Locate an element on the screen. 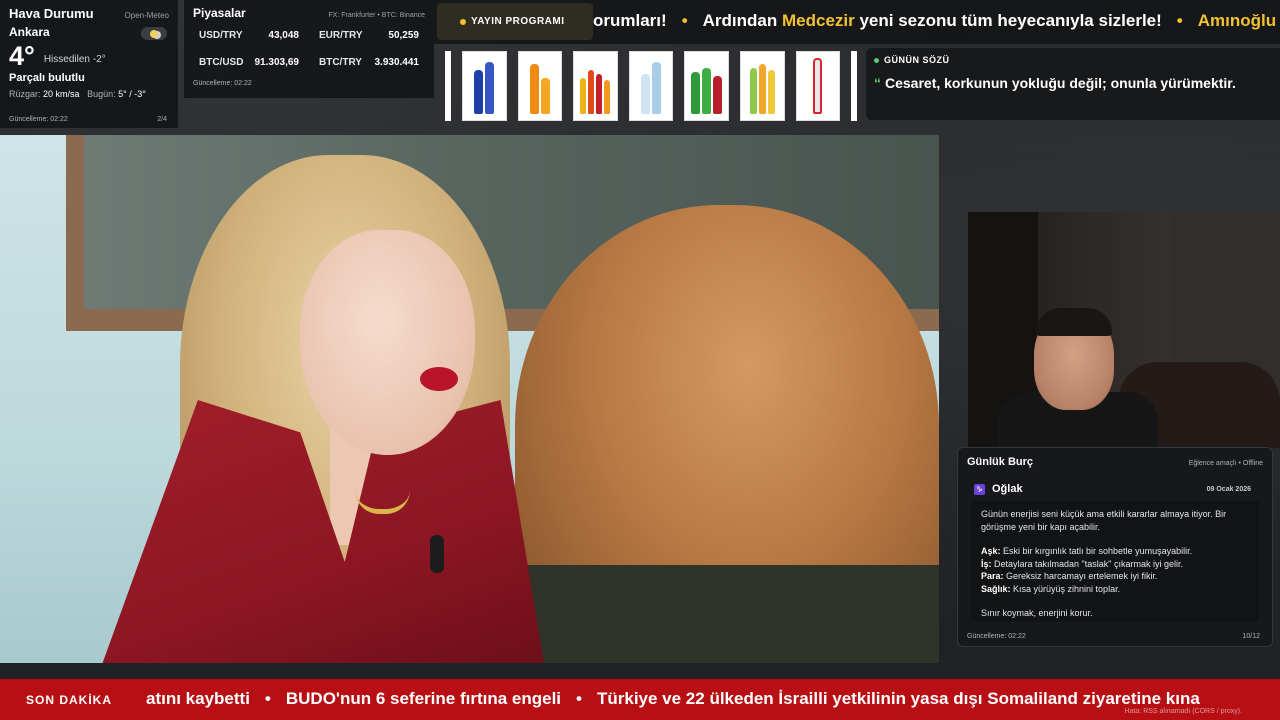 The image size is (1280, 720). green-soda-product is located at coordinates (706, 86).